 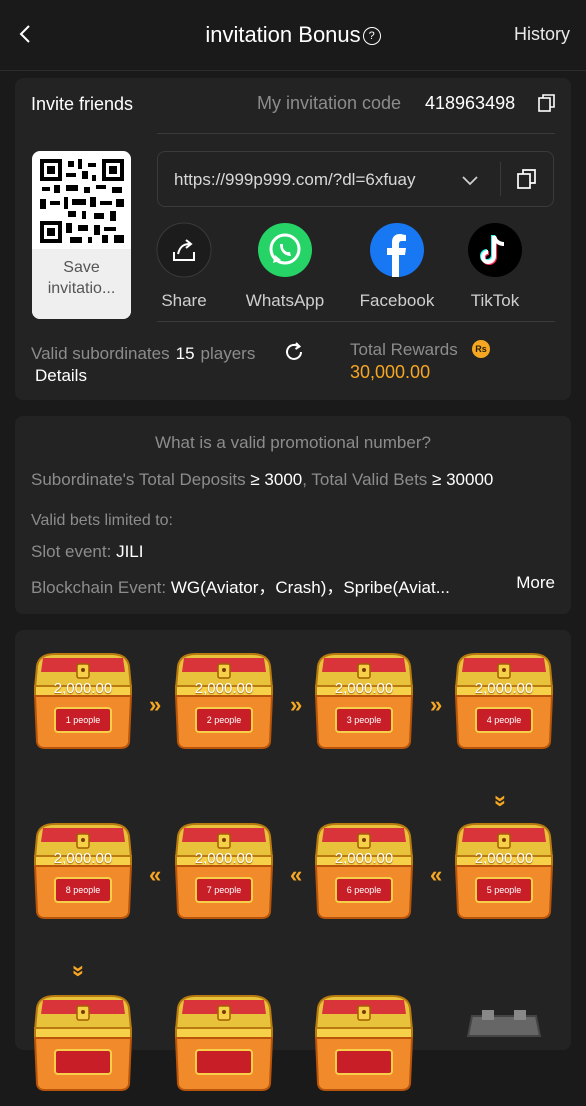 I want to click on facebook-icon, so click(x=397, y=250).